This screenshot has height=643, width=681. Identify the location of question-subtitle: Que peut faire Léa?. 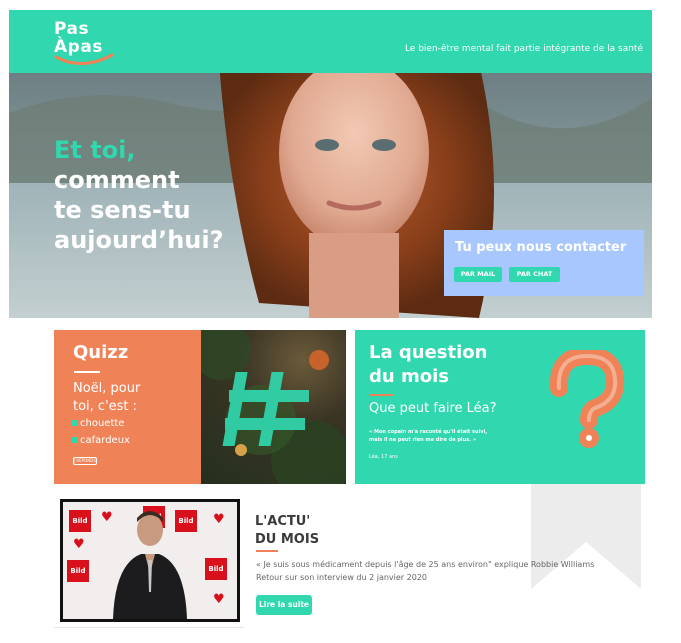
(433, 408).